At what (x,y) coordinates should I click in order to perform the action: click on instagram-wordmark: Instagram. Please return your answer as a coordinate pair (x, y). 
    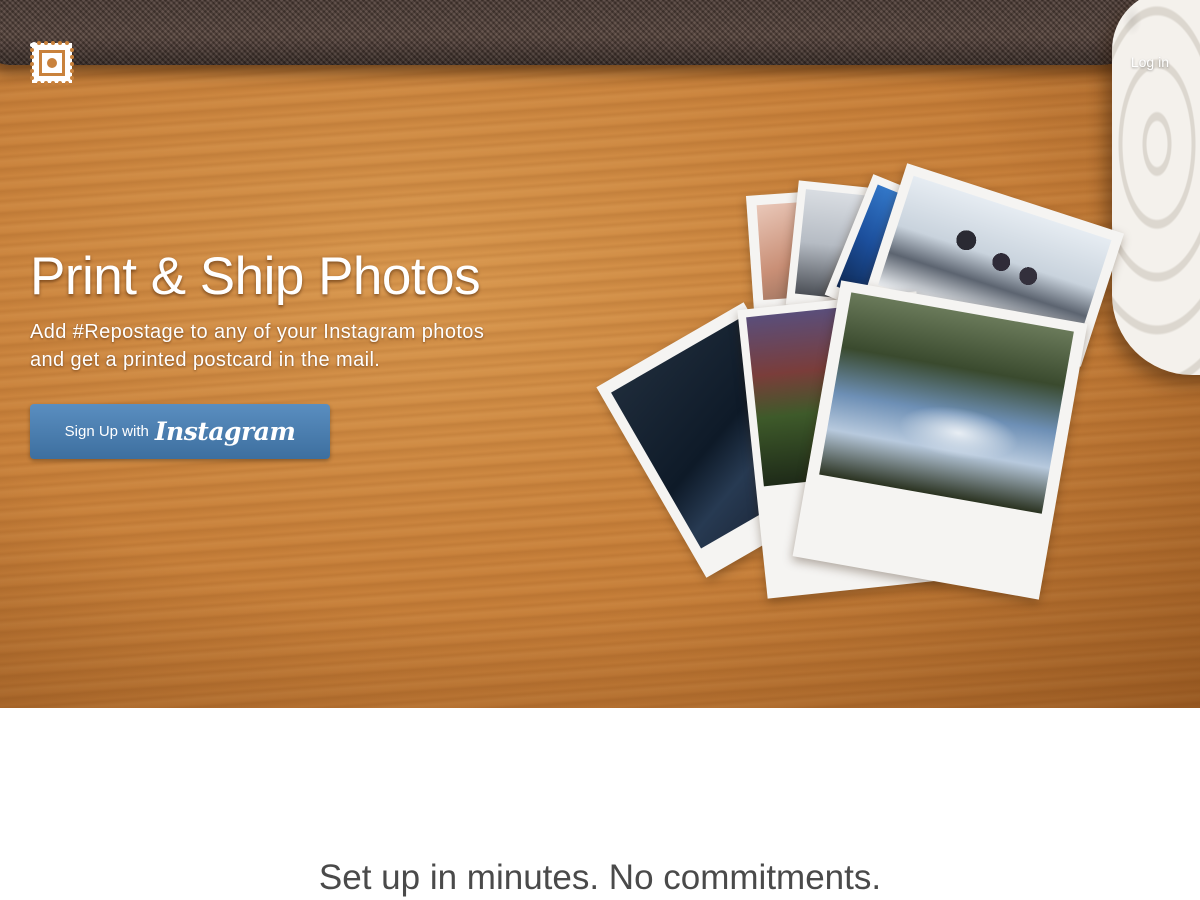
    Looking at the image, I should click on (225, 431).